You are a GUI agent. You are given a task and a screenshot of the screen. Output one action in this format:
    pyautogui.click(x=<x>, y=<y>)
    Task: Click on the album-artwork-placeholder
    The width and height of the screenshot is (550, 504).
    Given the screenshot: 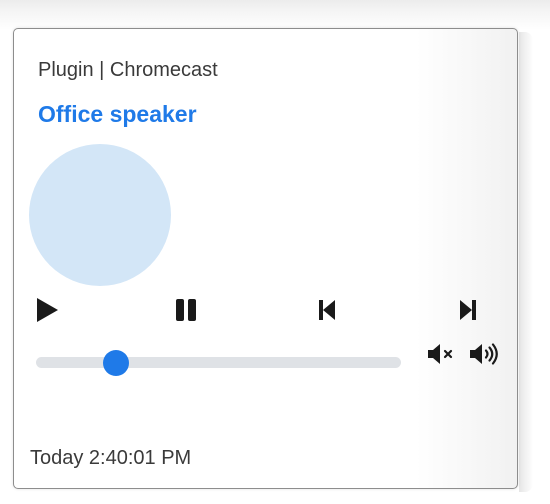 What is the action you would take?
    pyautogui.click(x=100, y=215)
    